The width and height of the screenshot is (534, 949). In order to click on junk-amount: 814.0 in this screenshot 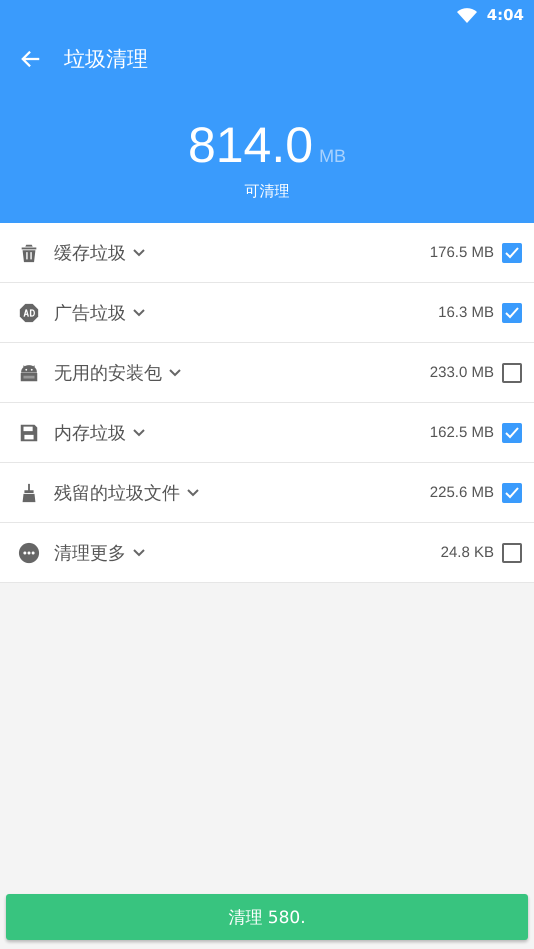, I will do `click(251, 145)`.